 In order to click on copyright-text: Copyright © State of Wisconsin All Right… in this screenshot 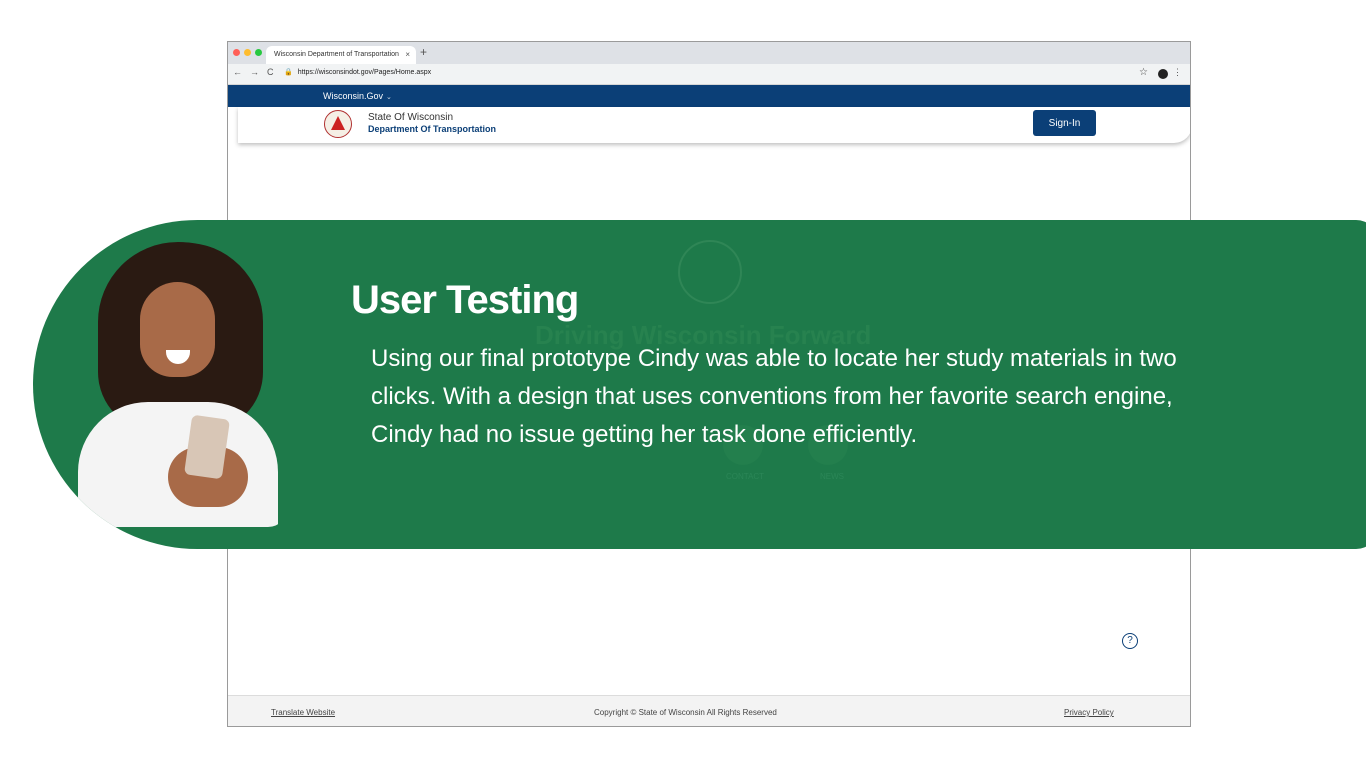, I will do `click(685, 712)`.